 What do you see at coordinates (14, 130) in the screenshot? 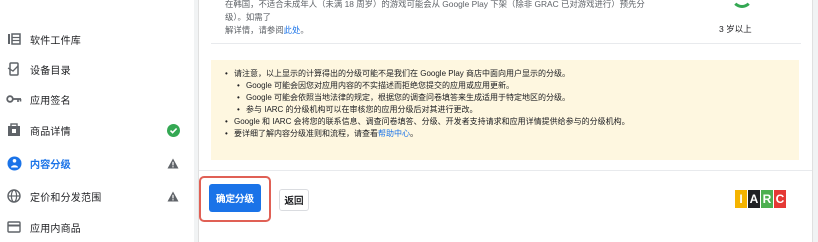
I see `store-icon` at bounding box center [14, 130].